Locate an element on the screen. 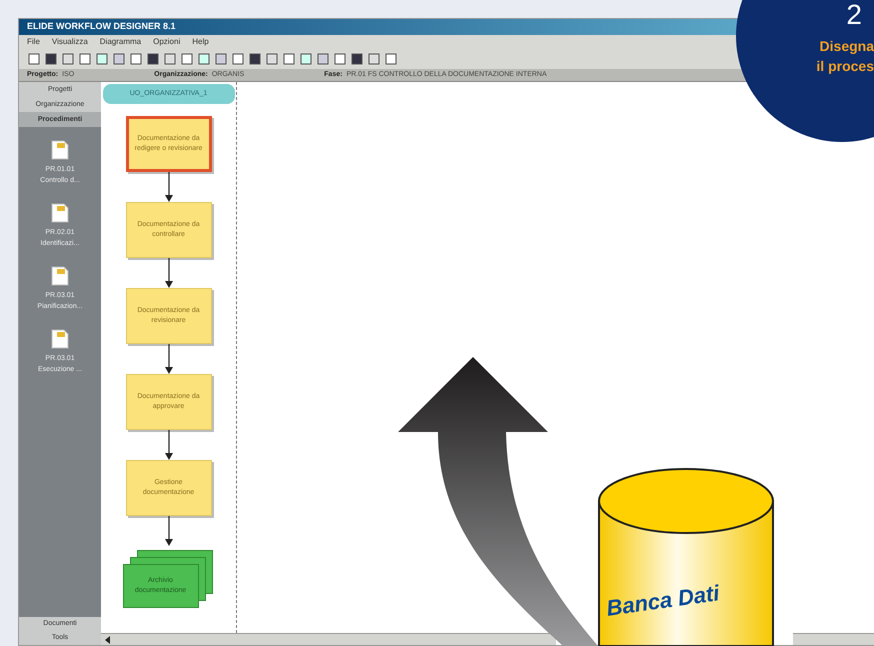  menu-item: Visualizza is located at coordinates (70, 42).